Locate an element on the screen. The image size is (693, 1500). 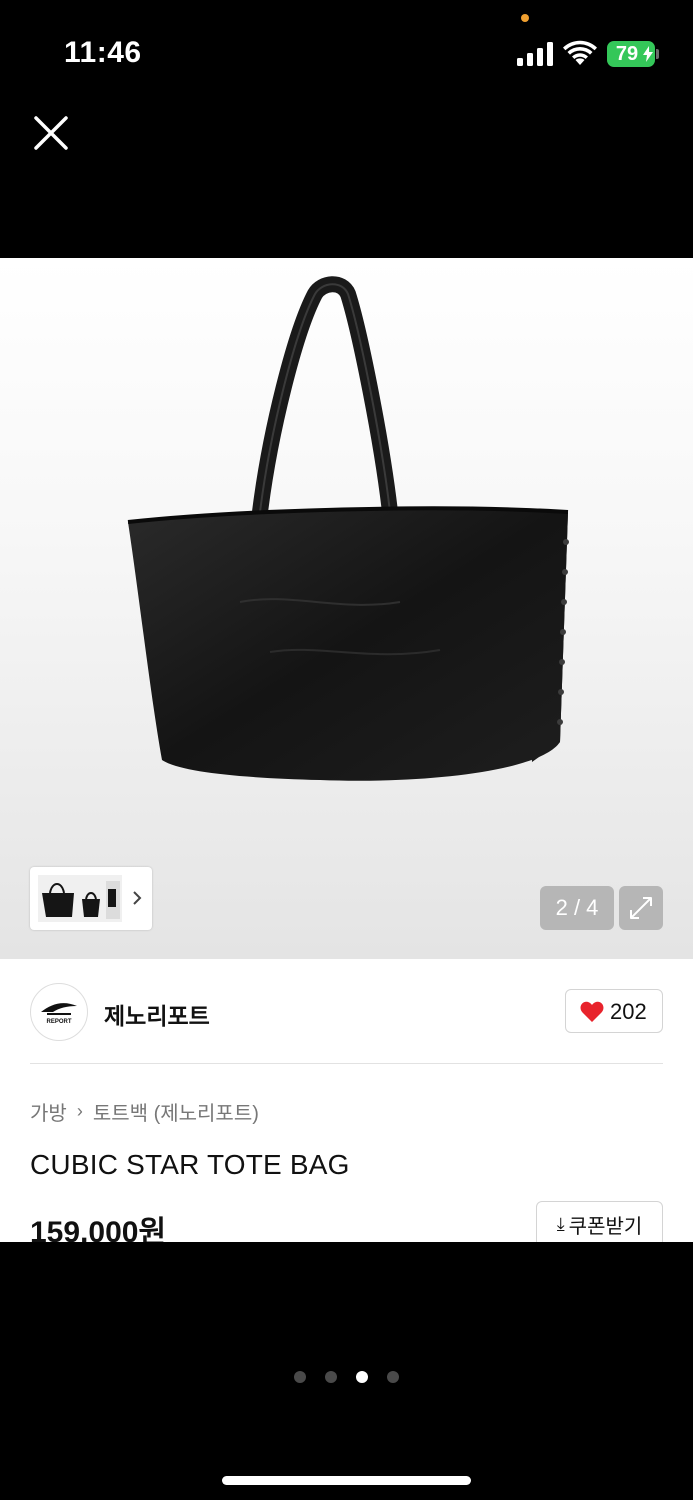
battery-cap is located at coordinates (657, 54).